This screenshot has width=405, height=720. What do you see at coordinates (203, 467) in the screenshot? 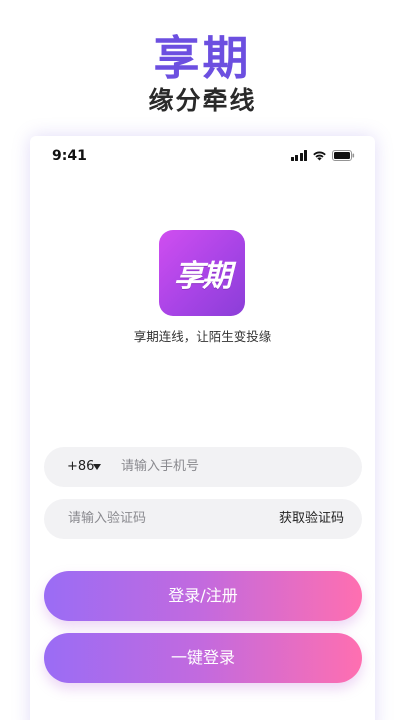
I see `phone-input-field: +86 请输入手机号` at bounding box center [203, 467].